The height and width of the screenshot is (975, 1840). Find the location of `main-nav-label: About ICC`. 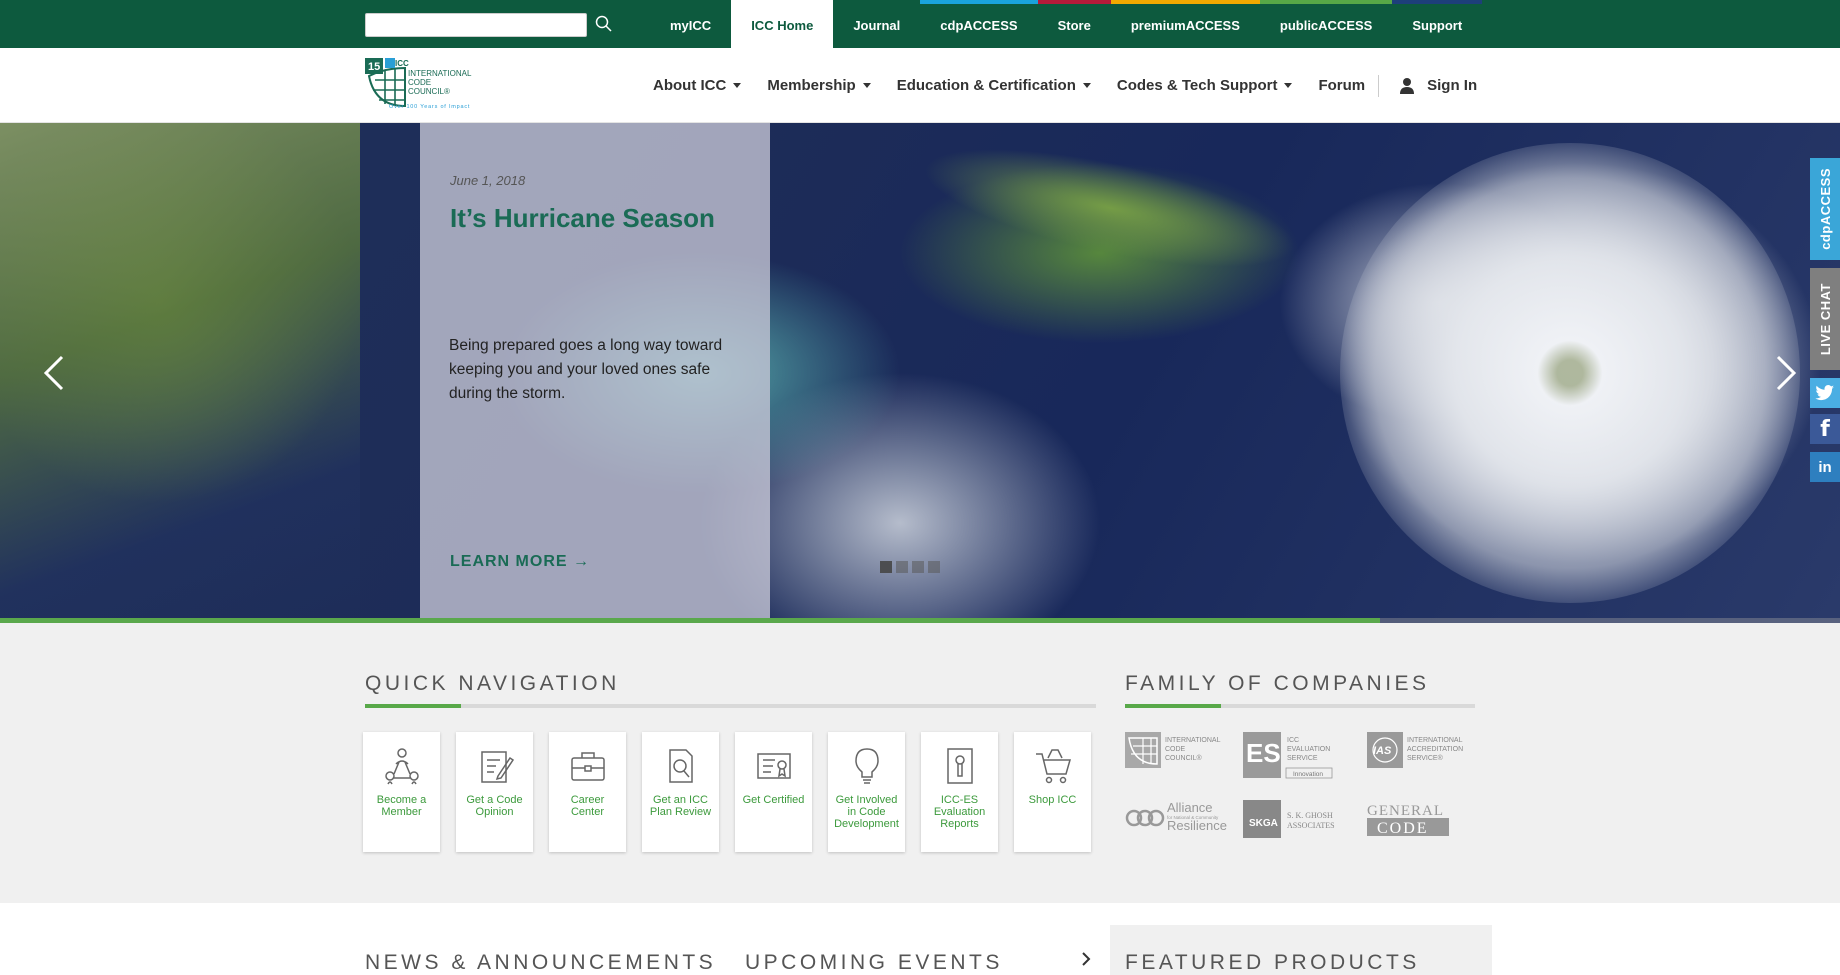

main-nav-label: About ICC is located at coordinates (690, 85).